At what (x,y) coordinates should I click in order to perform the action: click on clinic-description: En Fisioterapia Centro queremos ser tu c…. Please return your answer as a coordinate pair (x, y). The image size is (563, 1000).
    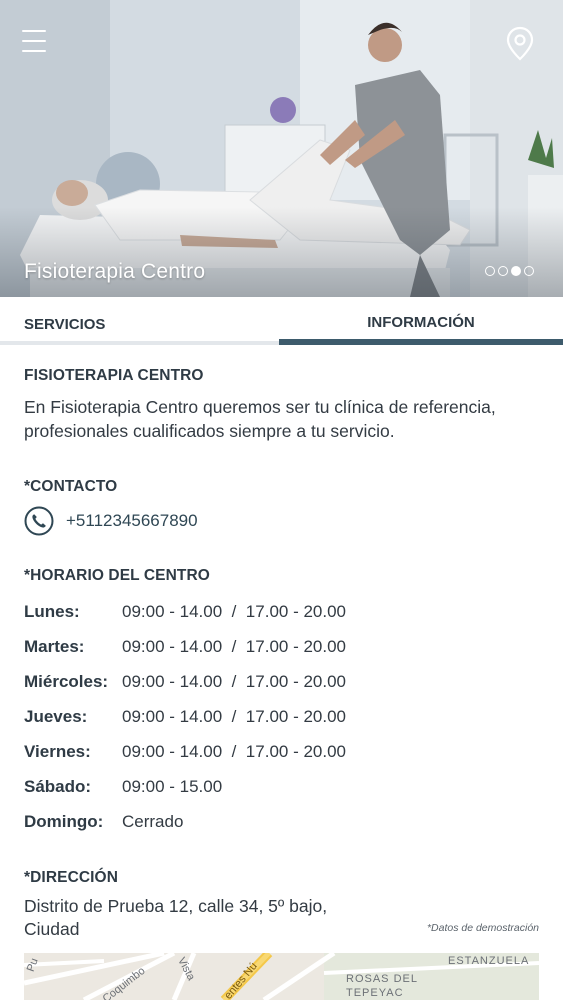
    Looking at the image, I should click on (260, 419).